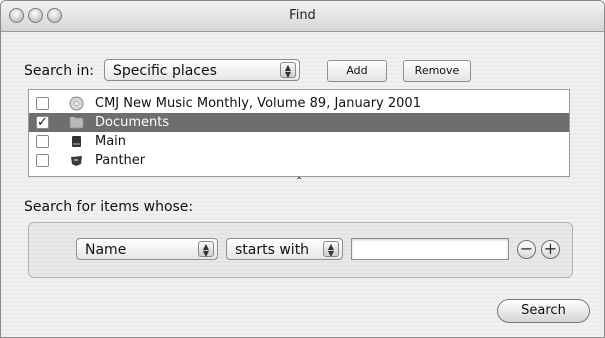 This screenshot has width=605, height=338. What do you see at coordinates (299, 160) in the screenshot?
I see `list-item: Panther` at bounding box center [299, 160].